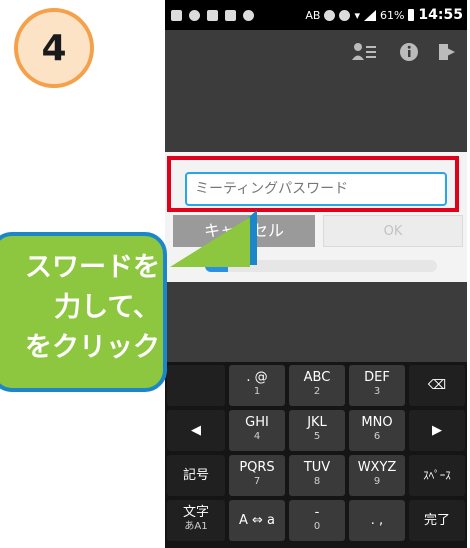 The image size is (470, 548). I want to click on key-4: GHI 4, so click(257, 430).